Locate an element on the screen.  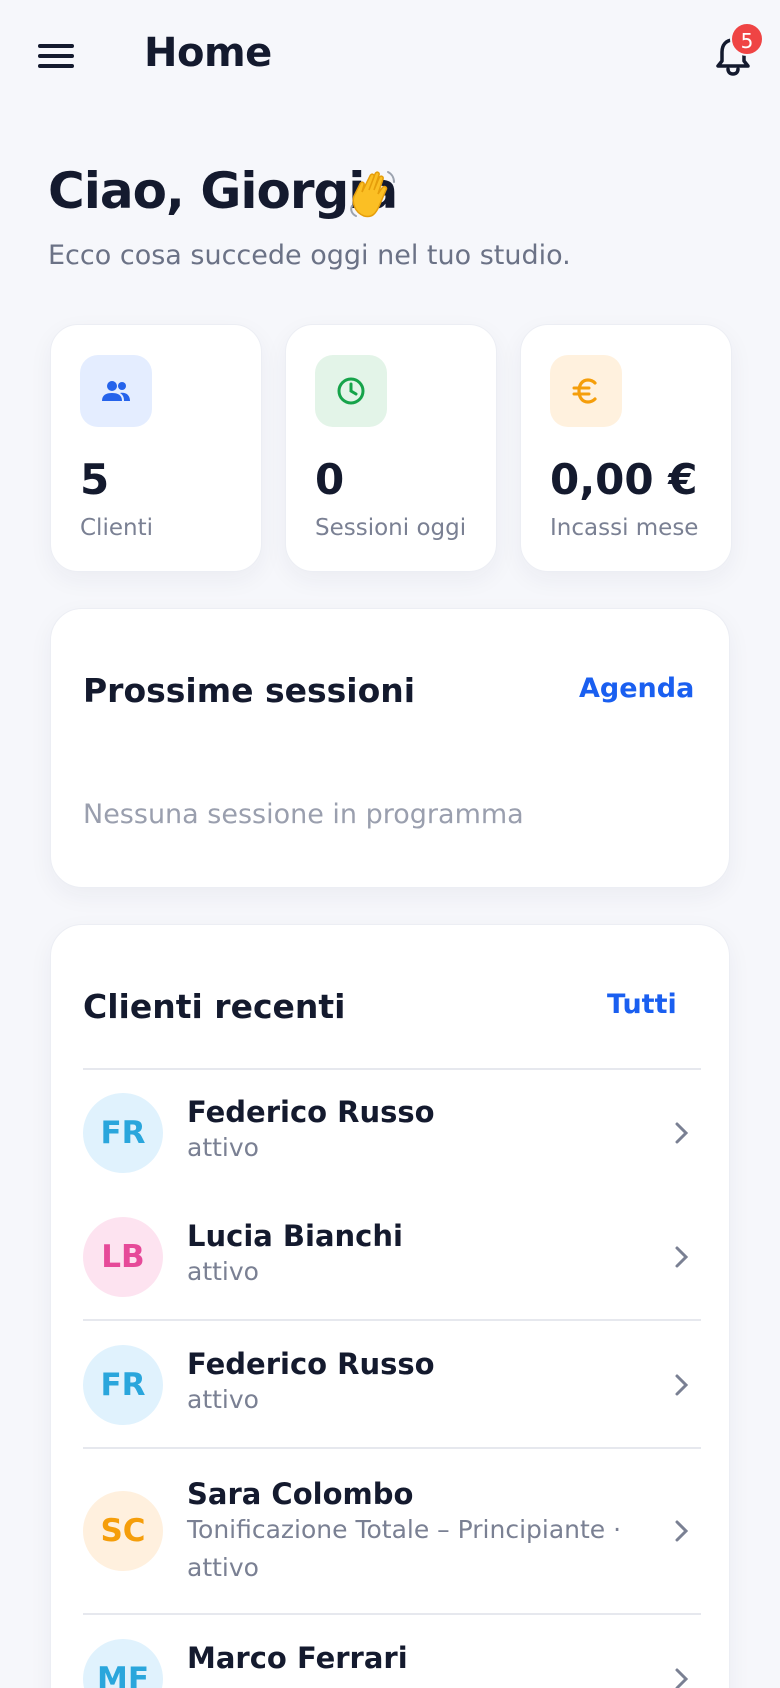
card-title: Clienti recenti is located at coordinates (214, 1006).